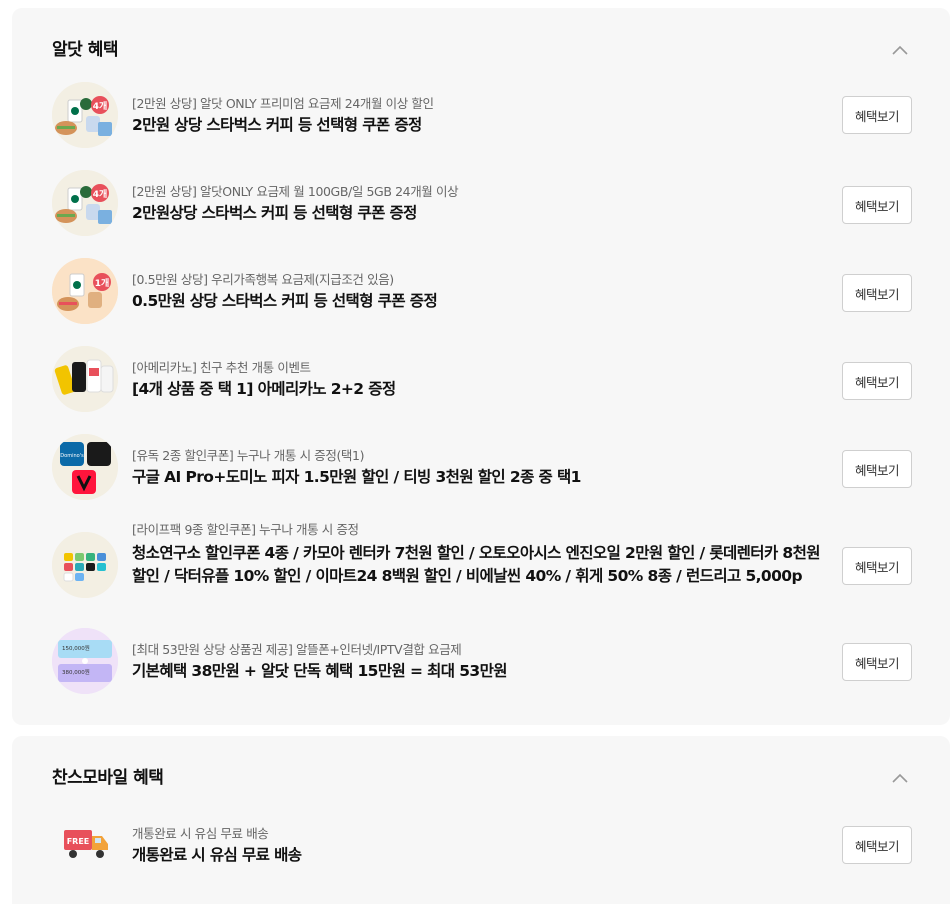  What do you see at coordinates (481, 50) in the screenshot?
I see `section-header: 알닷 혜택` at bounding box center [481, 50].